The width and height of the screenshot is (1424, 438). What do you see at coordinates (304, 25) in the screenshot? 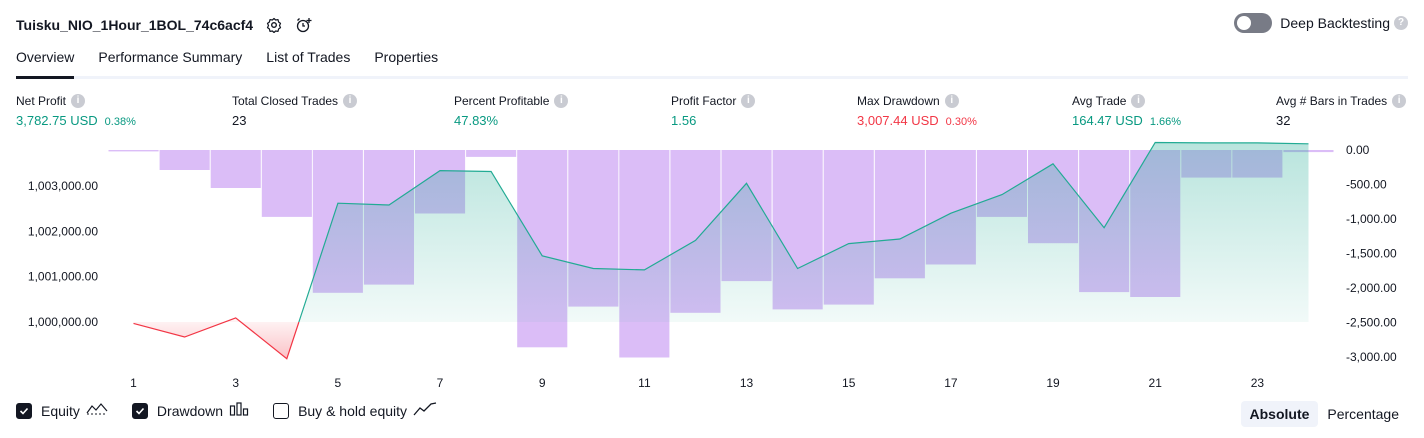
I see `add-alert-icon` at bounding box center [304, 25].